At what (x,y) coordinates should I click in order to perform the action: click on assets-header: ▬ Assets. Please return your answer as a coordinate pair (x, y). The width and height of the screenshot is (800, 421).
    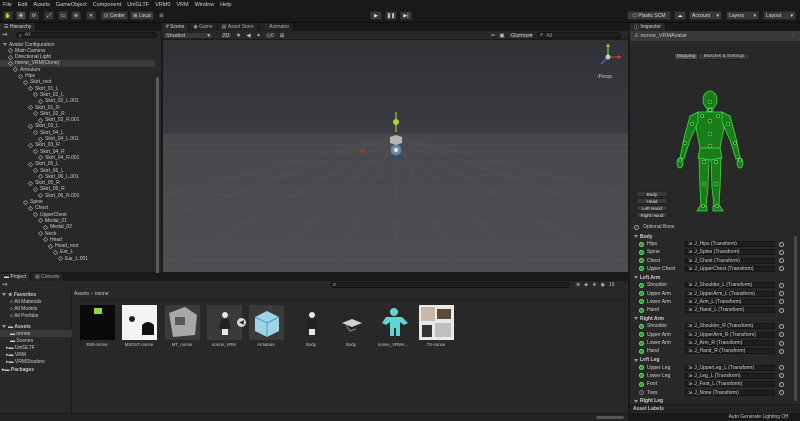
    Looking at the image, I should click on (16, 326).